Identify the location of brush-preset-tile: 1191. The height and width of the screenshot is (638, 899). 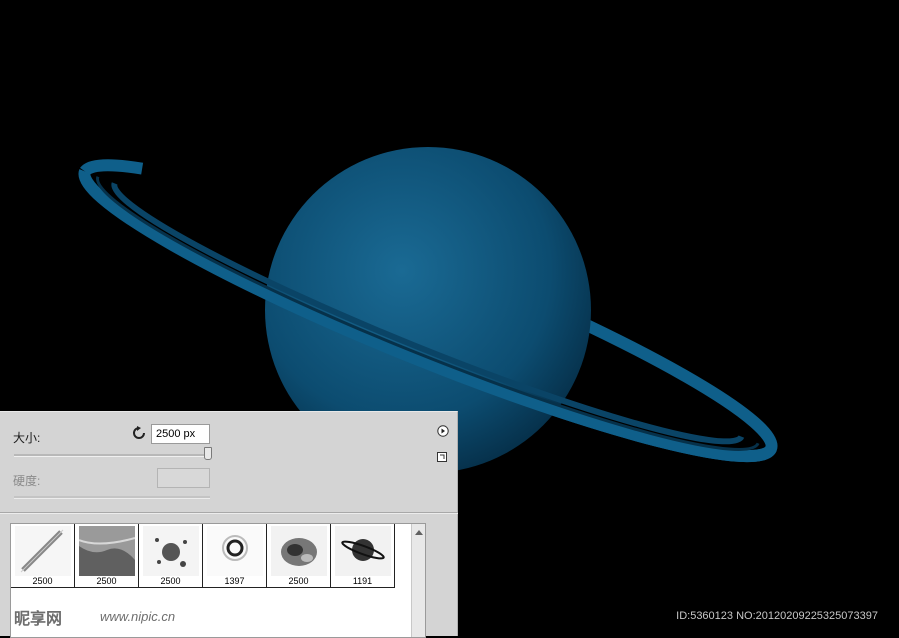
(363, 556).